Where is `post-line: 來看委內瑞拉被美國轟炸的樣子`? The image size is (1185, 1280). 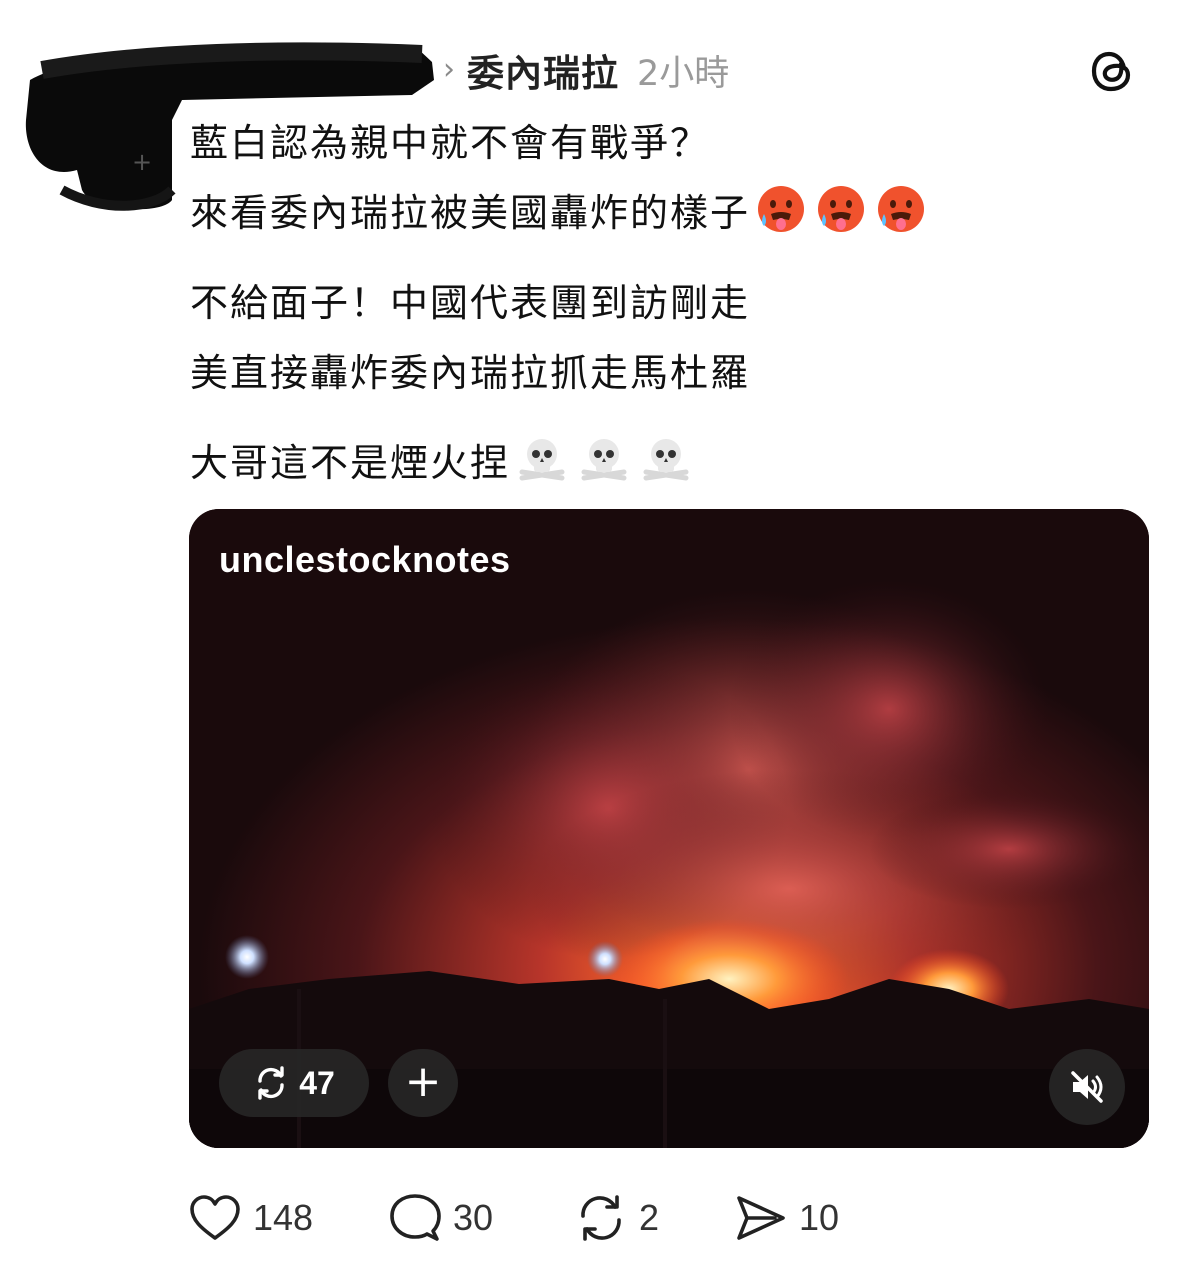
post-line: 來看委內瑞拉被美國轟炸的樣子 is located at coordinates (470, 213).